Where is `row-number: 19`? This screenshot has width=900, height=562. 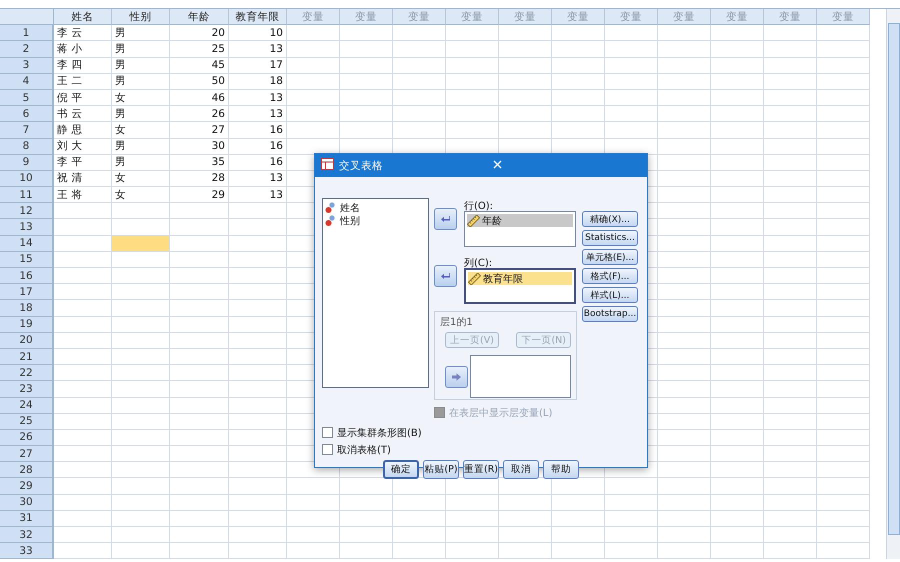
row-number: 19 is located at coordinates (27, 324).